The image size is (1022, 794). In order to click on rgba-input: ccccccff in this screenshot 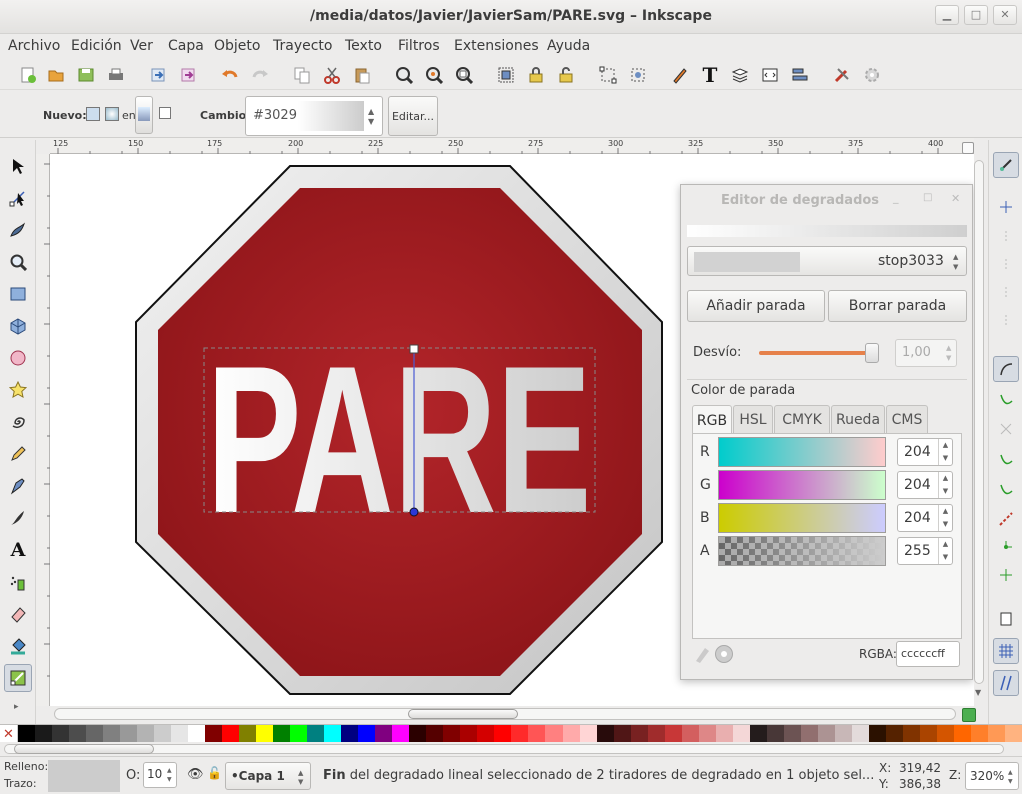, I will do `click(928, 654)`.